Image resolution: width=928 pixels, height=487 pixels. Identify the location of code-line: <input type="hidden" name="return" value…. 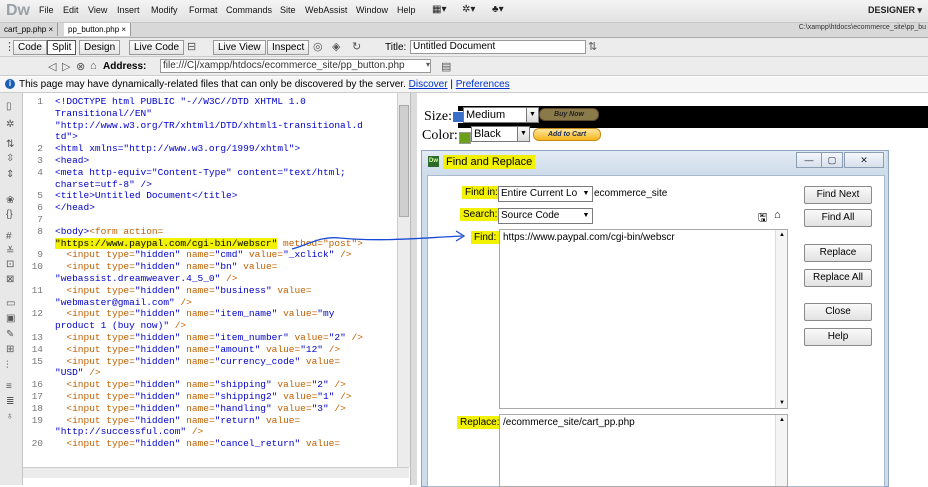
(177, 420).